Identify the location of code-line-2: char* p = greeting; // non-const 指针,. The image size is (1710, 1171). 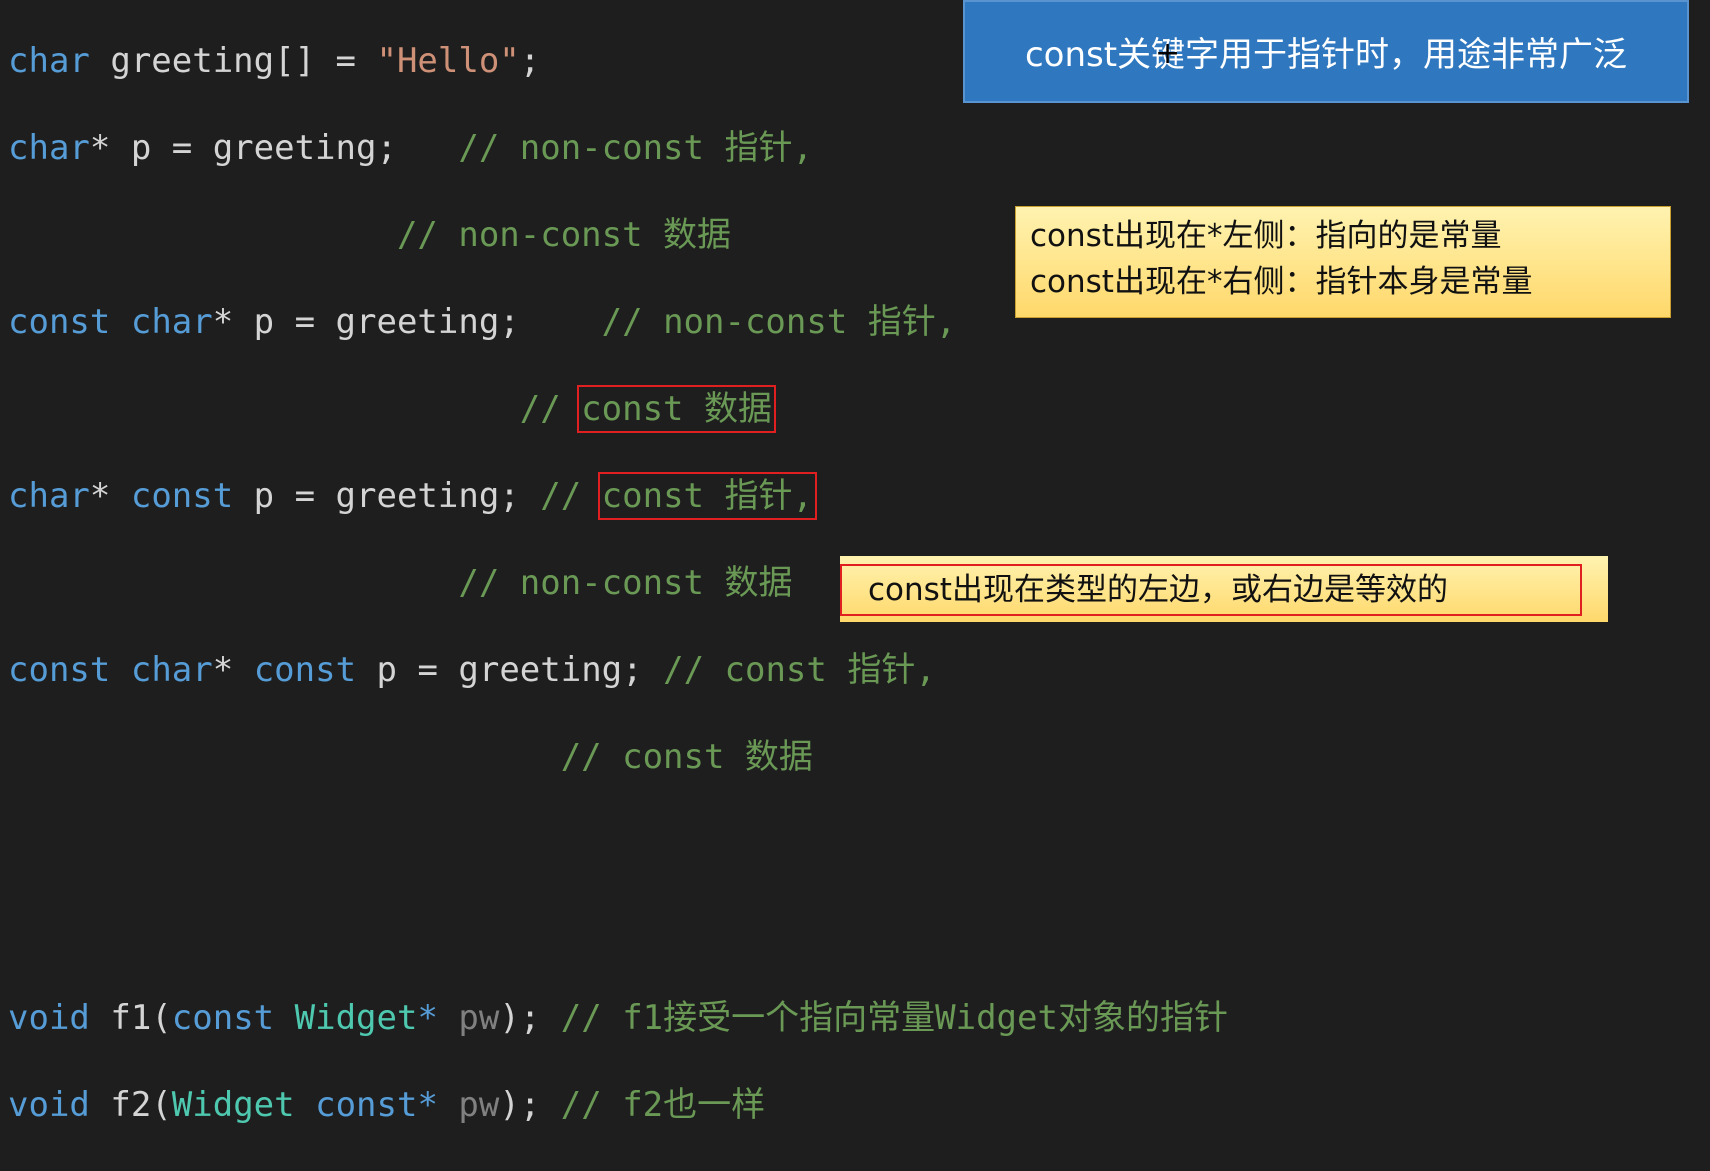
(410, 147).